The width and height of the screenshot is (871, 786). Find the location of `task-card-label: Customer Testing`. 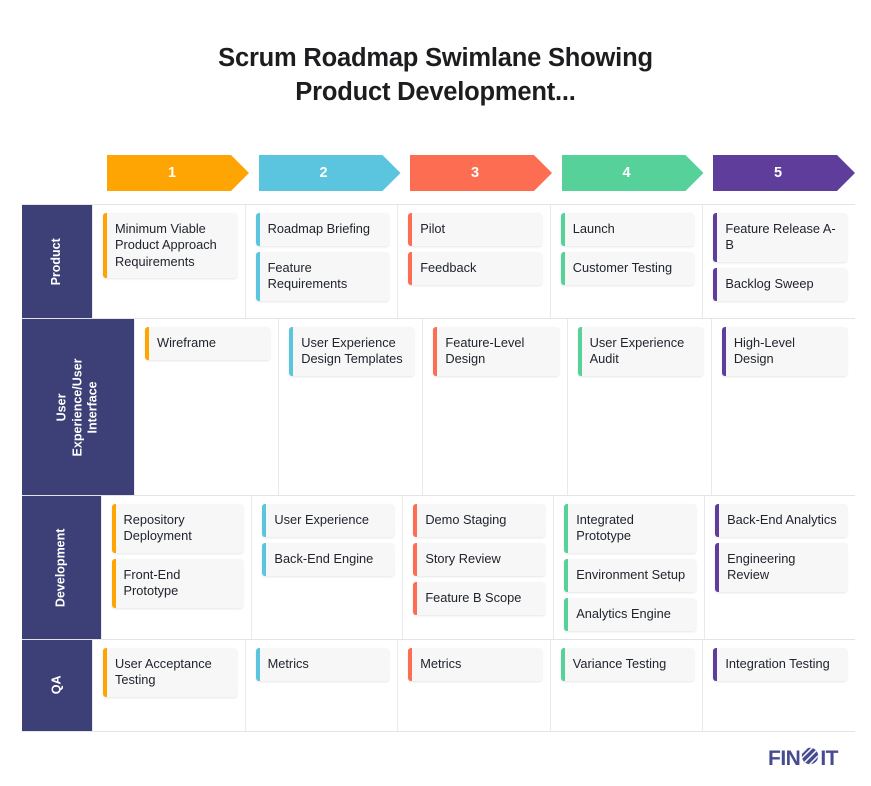

task-card-label: Customer Testing is located at coordinates (622, 267).